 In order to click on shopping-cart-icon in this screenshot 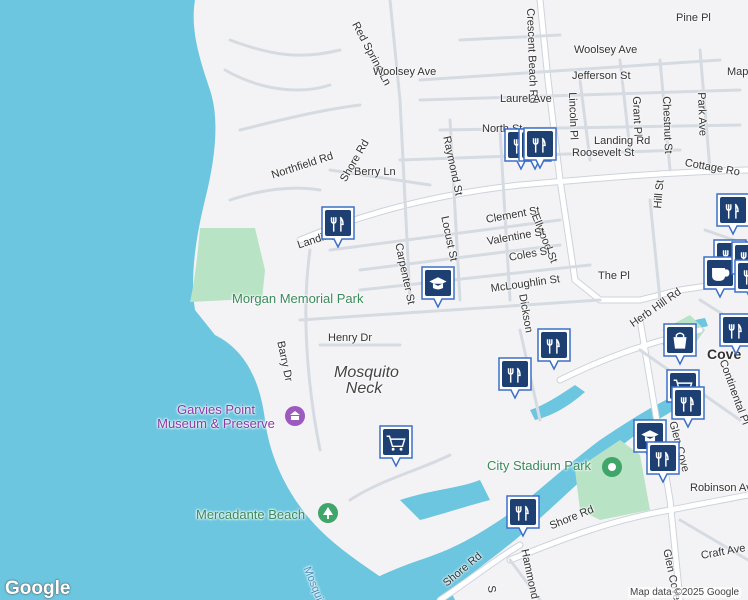, I will do `click(396, 446)`.